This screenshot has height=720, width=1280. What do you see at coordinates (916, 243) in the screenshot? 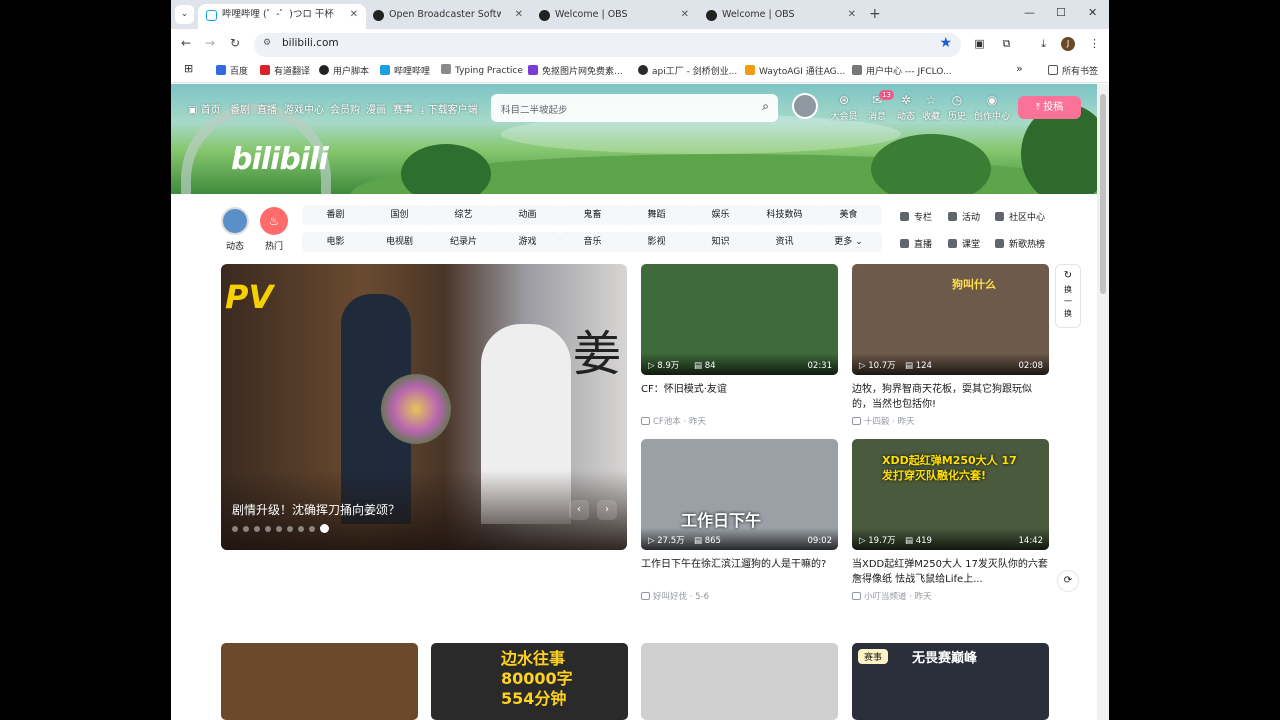
I see `side-link-live: 直播` at bounding box center [916, 243].